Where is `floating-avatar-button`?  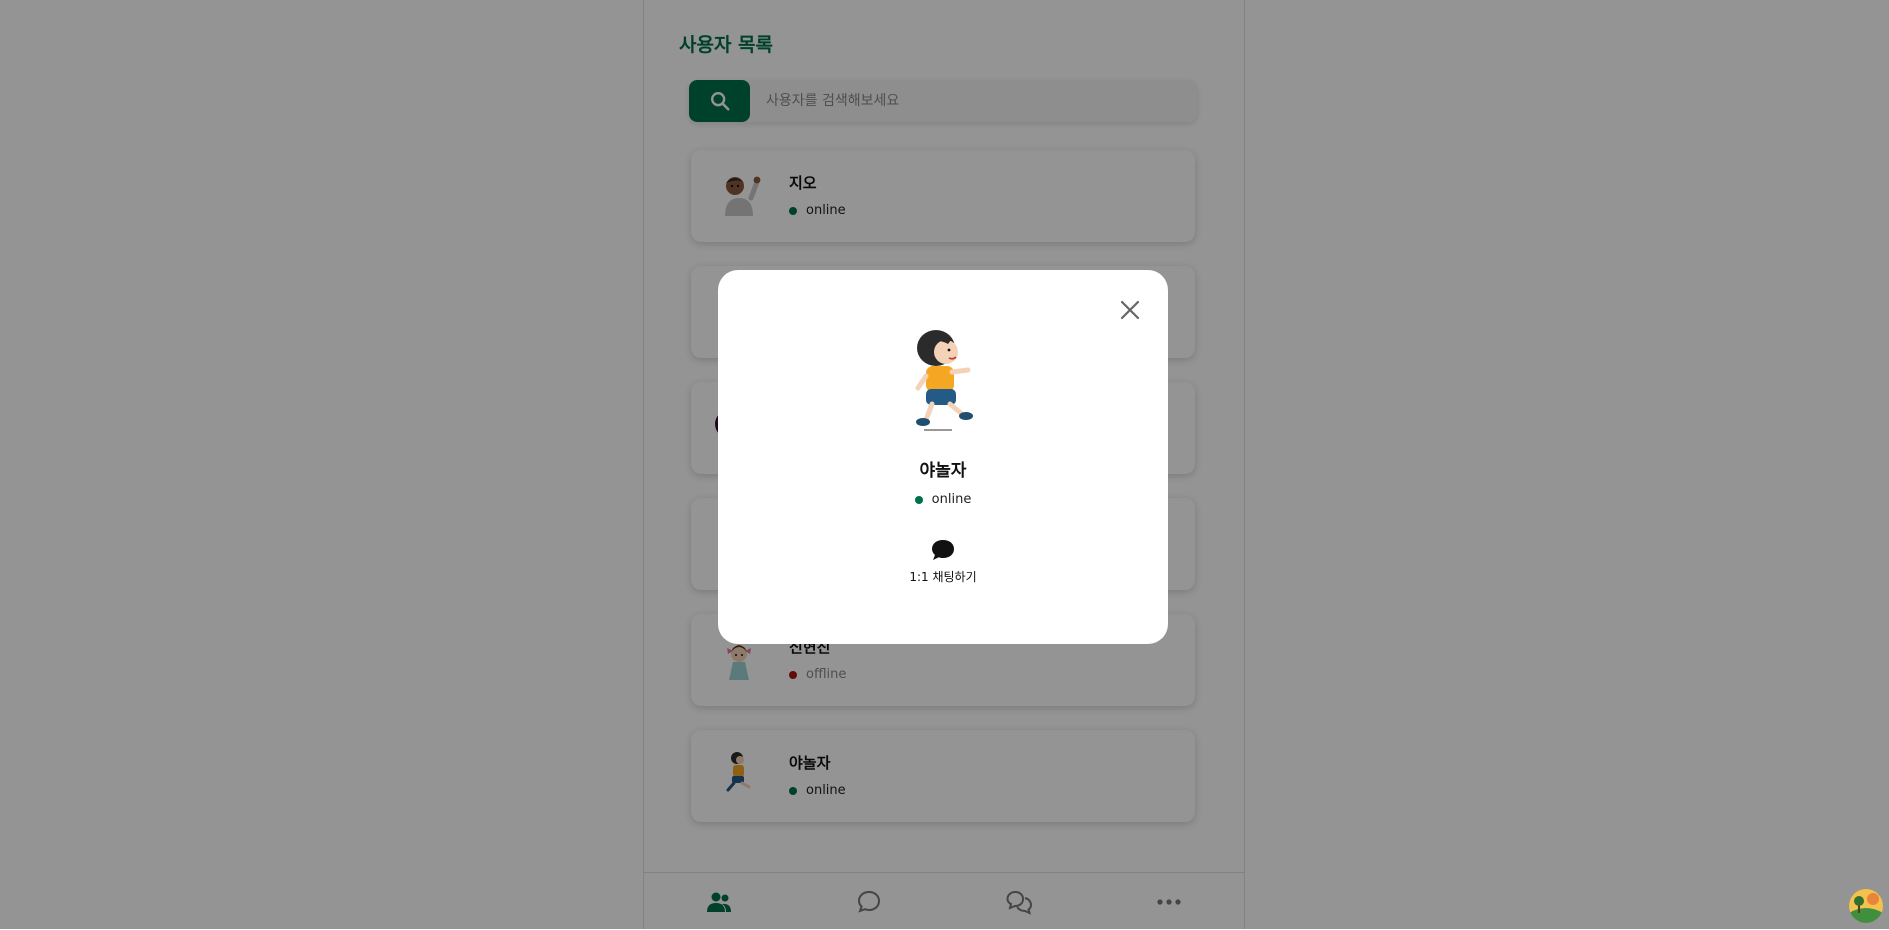
floating-avatar-button is located at coordinates (1866, 906).